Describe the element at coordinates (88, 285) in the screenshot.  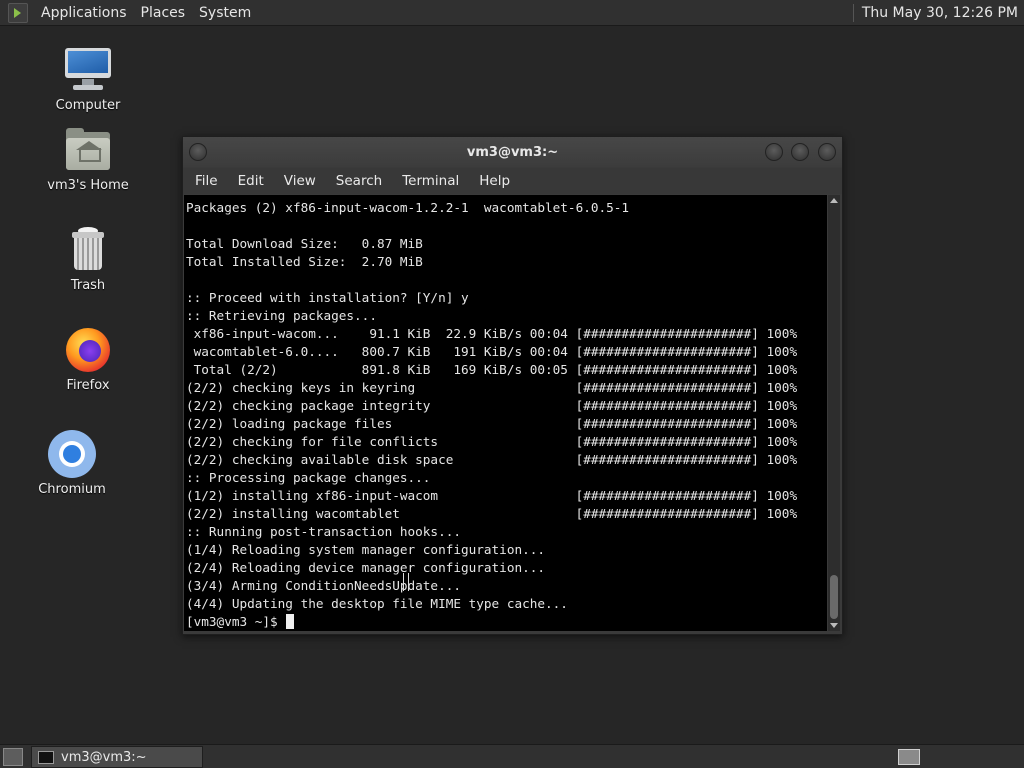
I see `desktop-icon-label: Trash` at that location.